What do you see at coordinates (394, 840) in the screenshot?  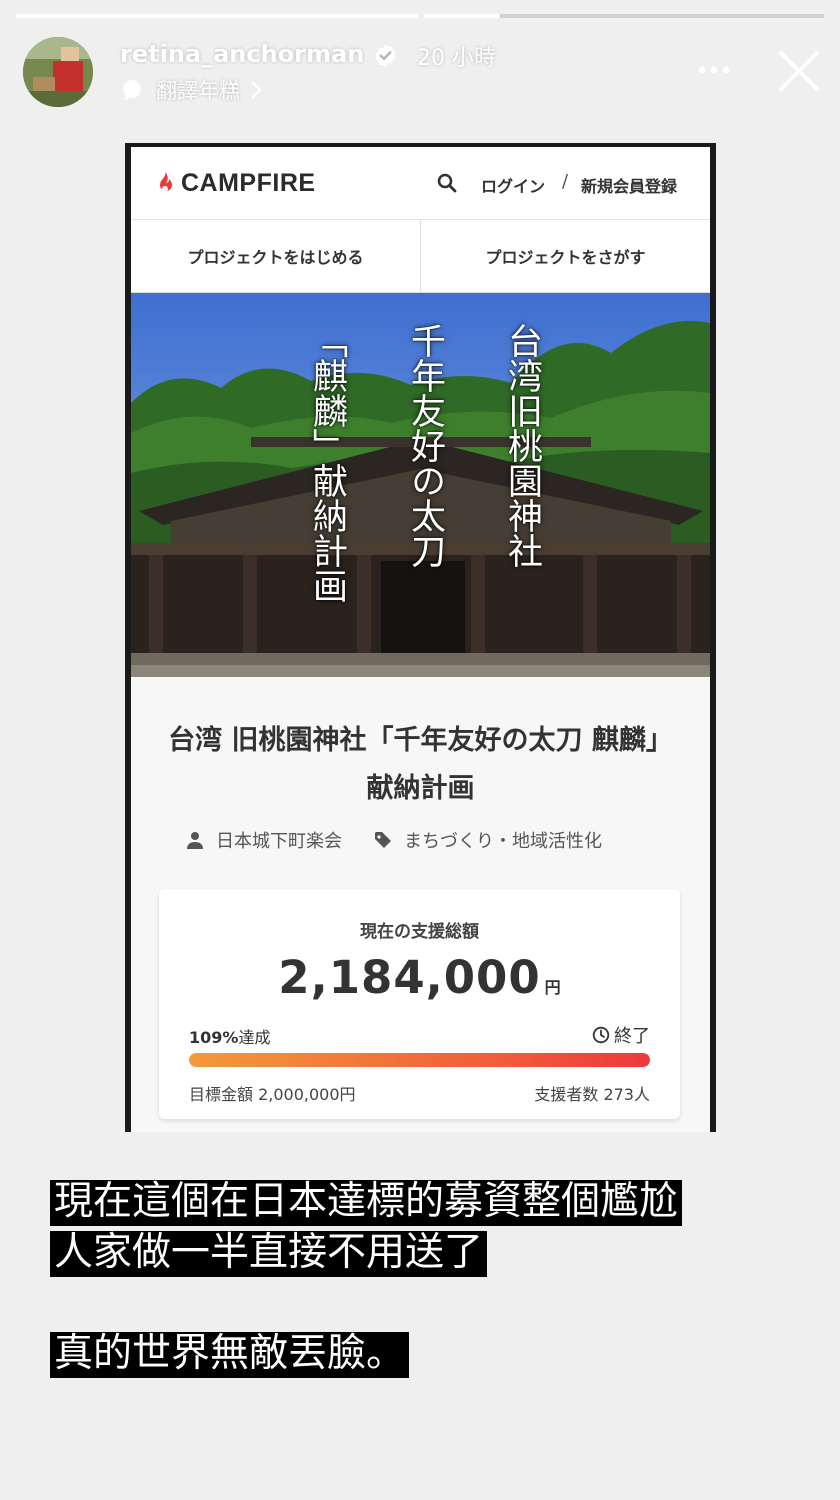 I see `project-meta: 日本城下町楽会 まちづくり・地域活性化` at bounding box center [394, 840].